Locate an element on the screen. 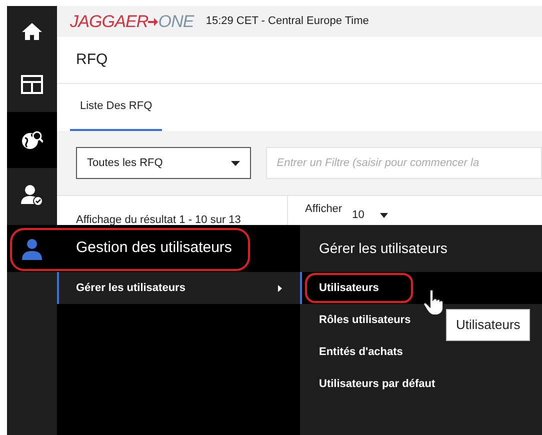 This screenshot has width=542, height=435. page-title: RFQ is located at coordinates (92, 60).